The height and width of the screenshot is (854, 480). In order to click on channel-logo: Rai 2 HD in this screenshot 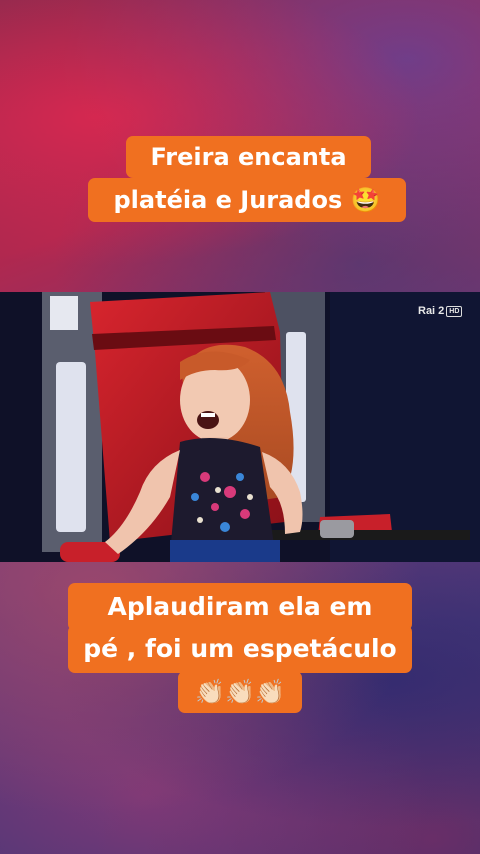, I will do `click(440, 311)`.